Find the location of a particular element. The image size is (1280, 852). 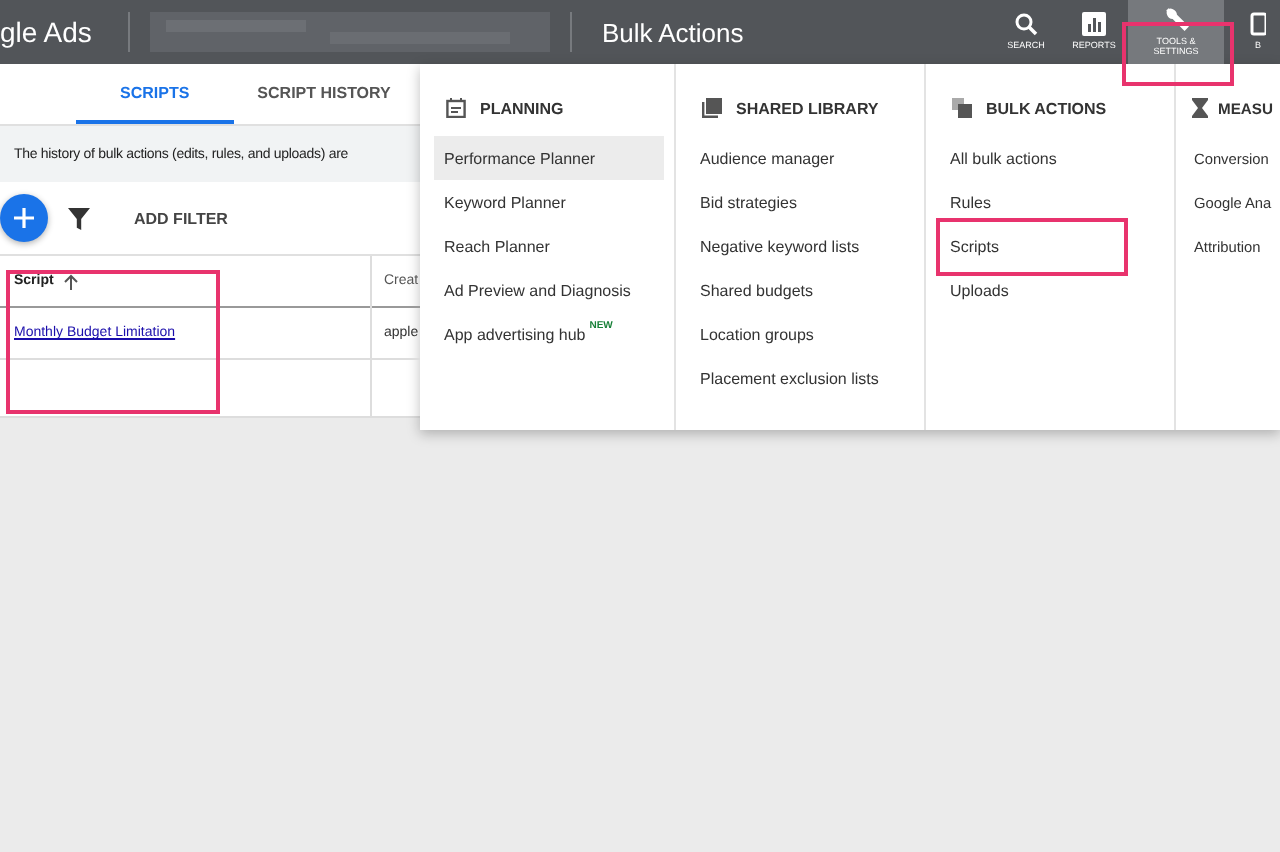

menu-section-title: BULK ACTIONS is located at coordinates (1046, 108).